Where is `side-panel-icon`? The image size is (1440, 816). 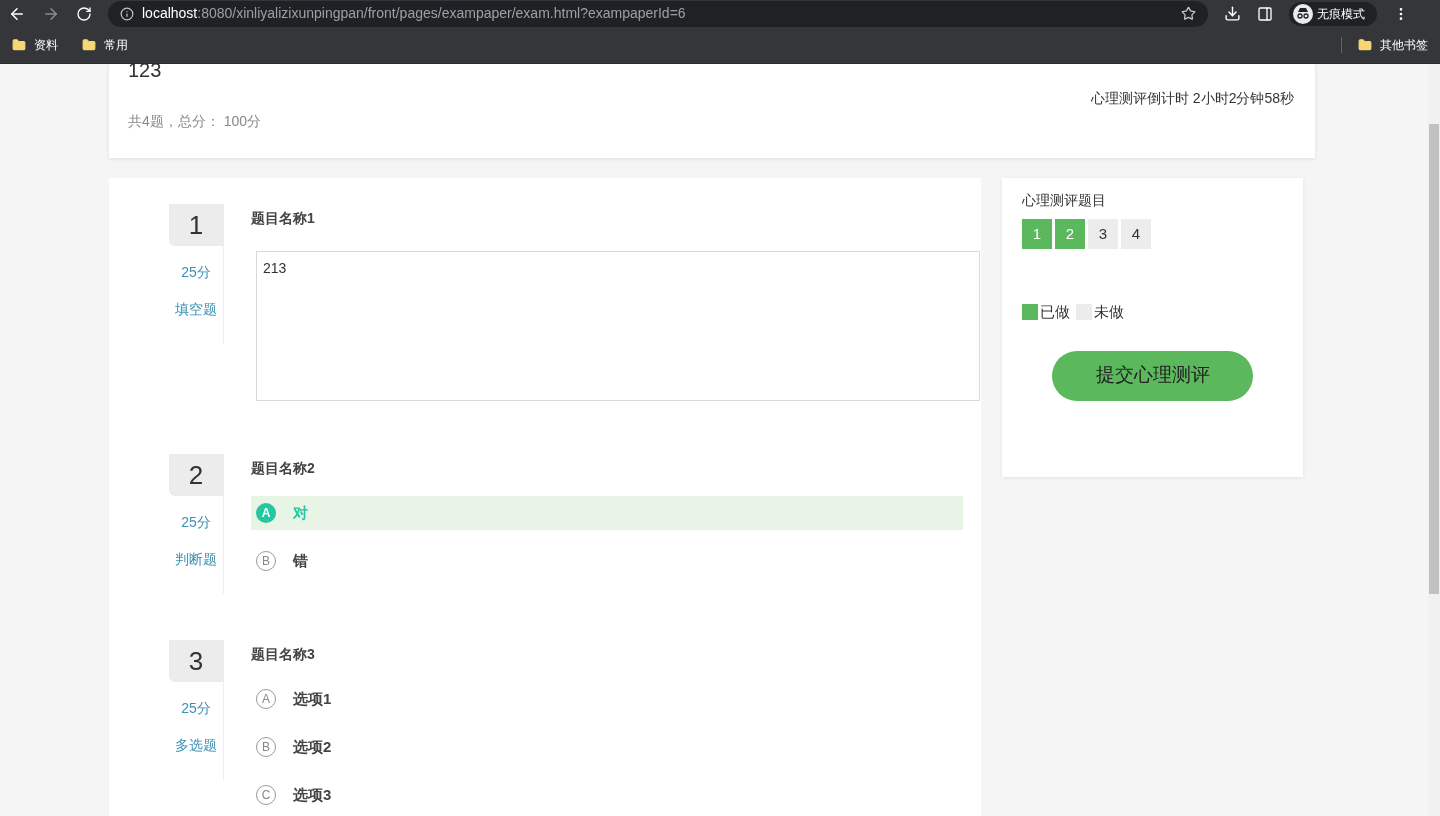
side-panel-icon is located at coordinates (1265, 13).